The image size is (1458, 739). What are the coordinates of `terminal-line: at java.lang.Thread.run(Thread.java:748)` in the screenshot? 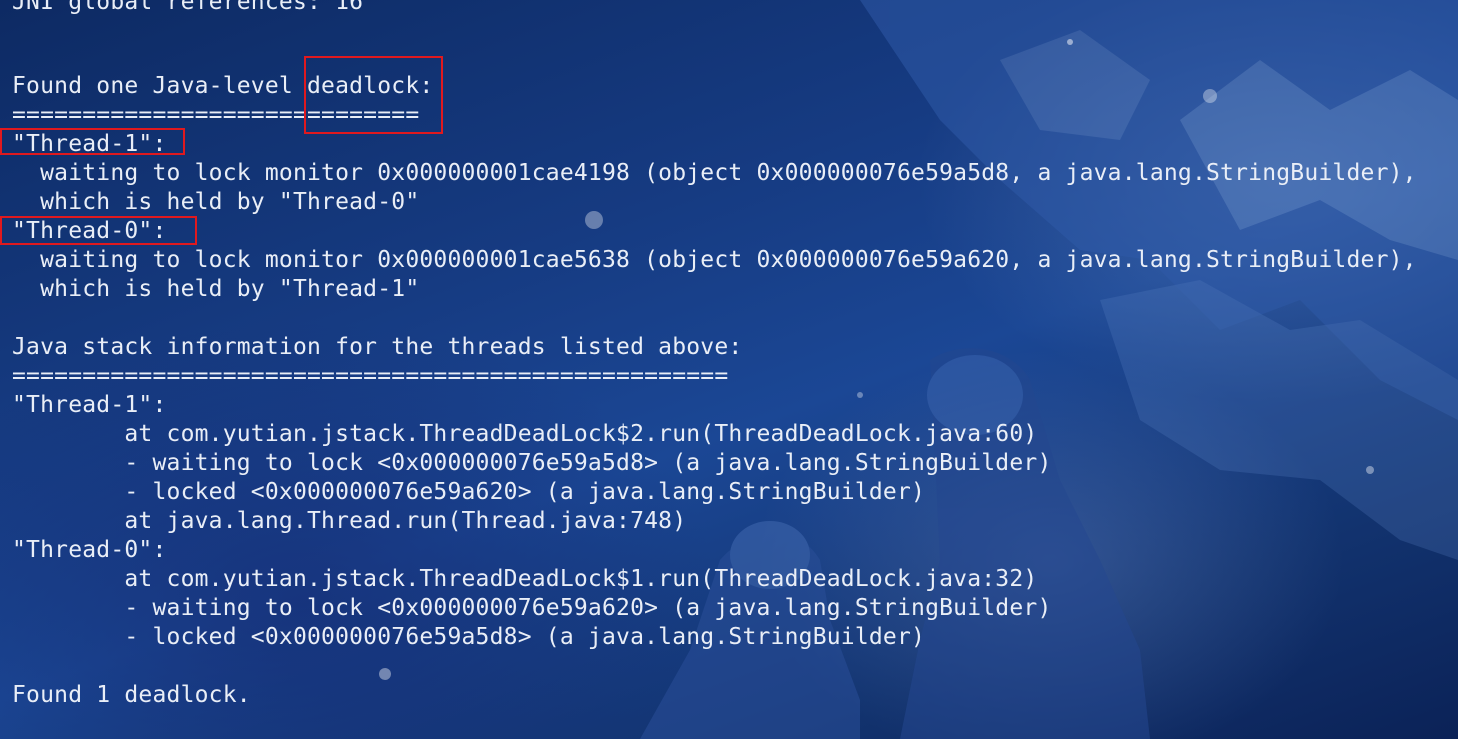 It's located at (349, 521).